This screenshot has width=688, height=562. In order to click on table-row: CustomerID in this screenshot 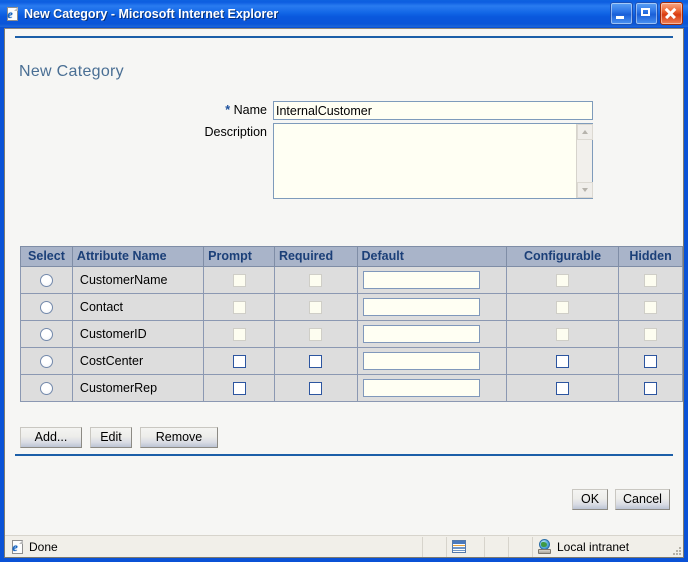, I will do `click(351, 334)`.